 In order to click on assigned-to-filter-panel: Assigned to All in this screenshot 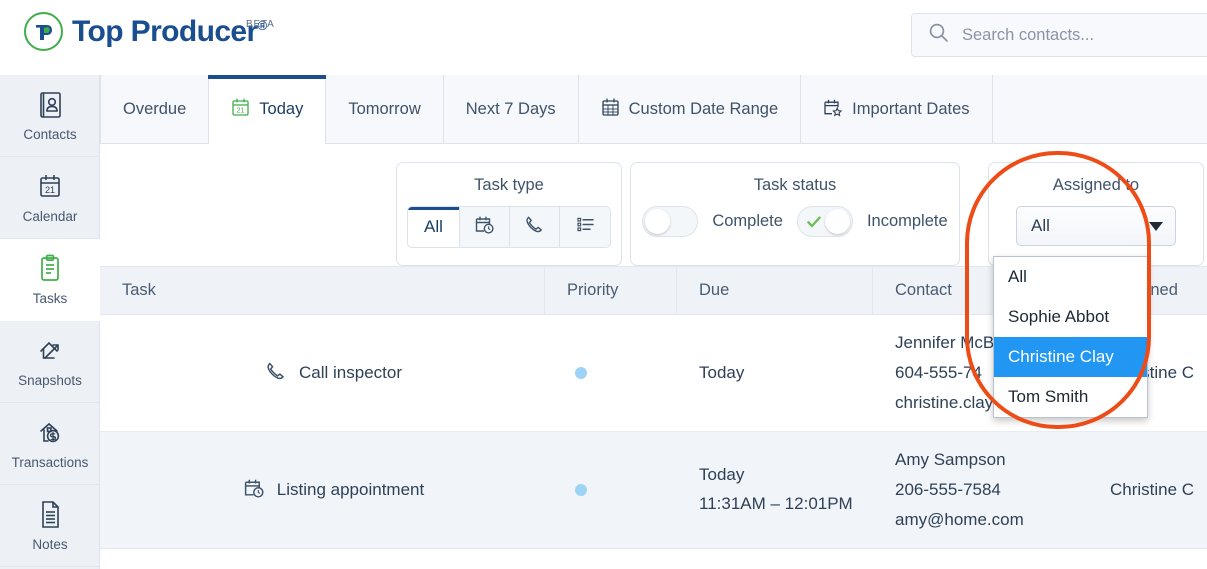, I will do `click(1096, 214)`.